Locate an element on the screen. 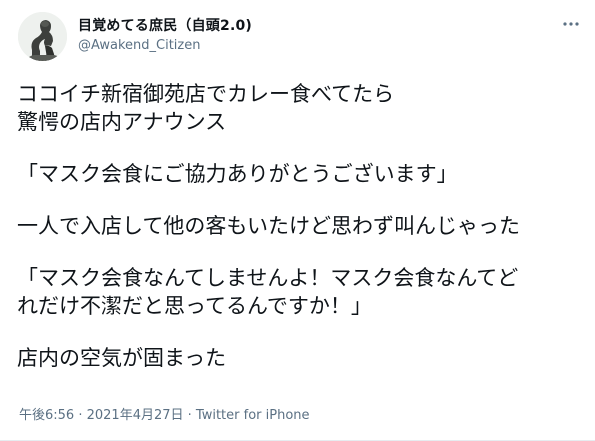 This screenshot has height=441, width=595. tweet-timestamp: 午後6:56 is located at coordinates (46, 415).